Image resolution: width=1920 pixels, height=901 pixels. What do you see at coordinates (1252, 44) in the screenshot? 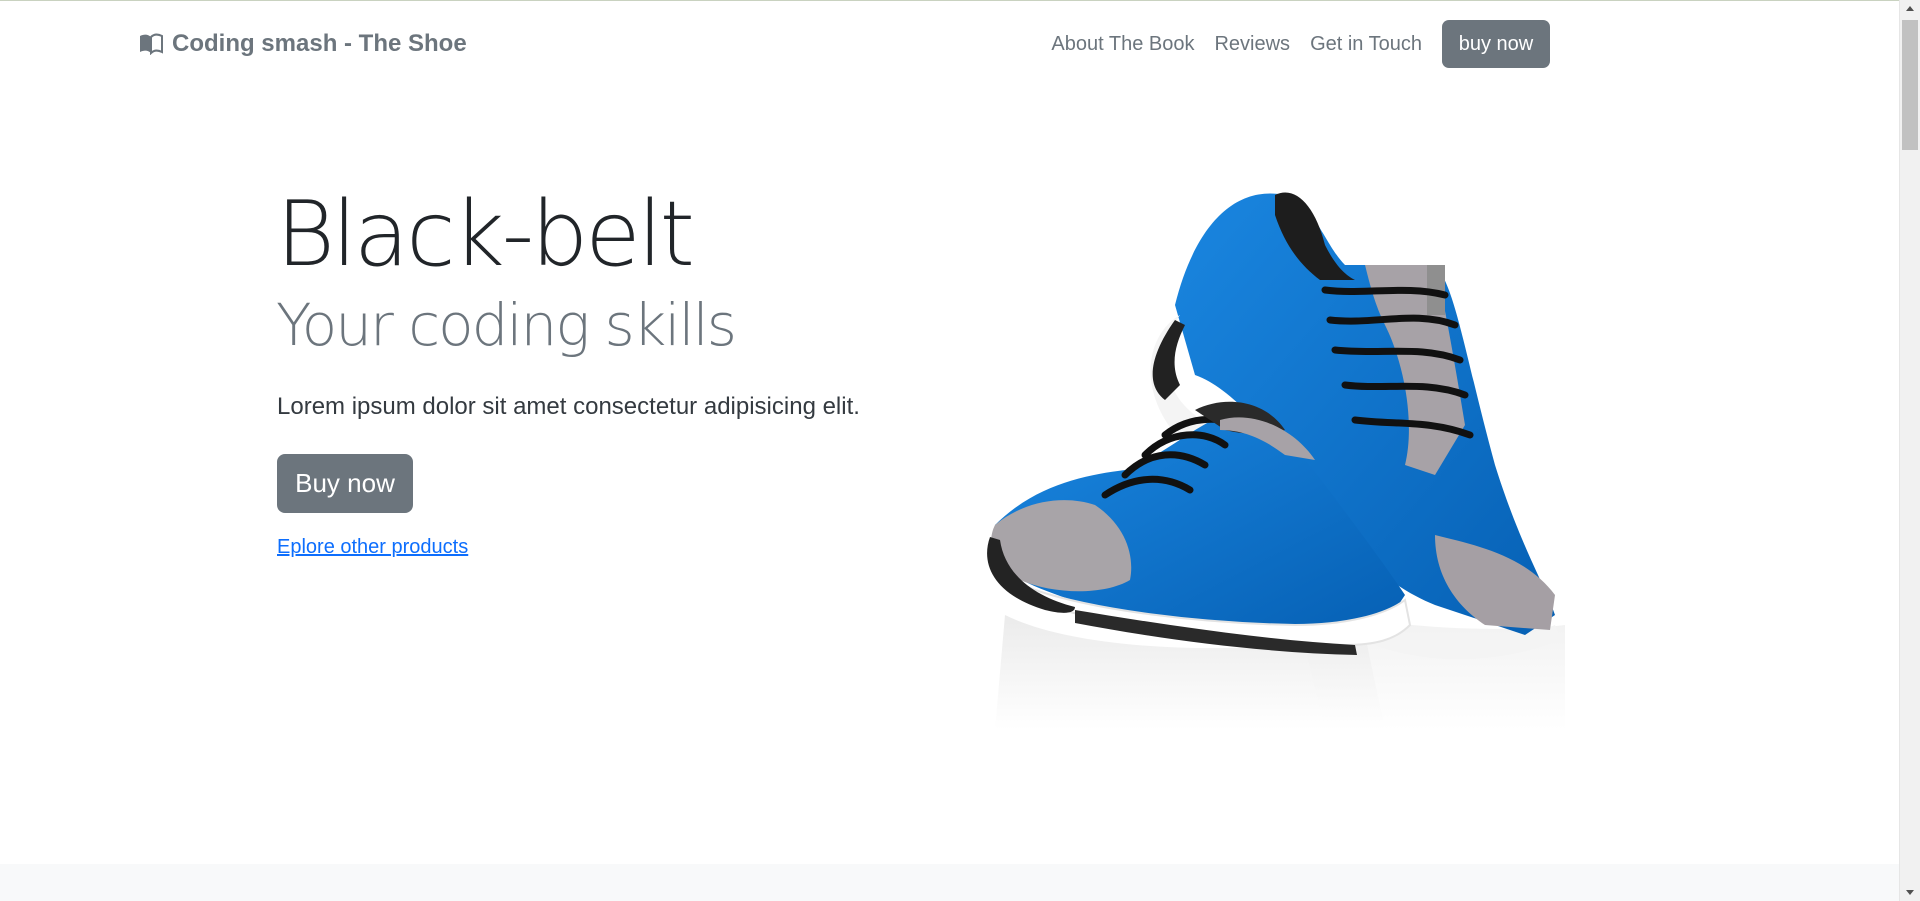
I see `nav-link-reviews: Reviews` at bounding box center [1252, 44].